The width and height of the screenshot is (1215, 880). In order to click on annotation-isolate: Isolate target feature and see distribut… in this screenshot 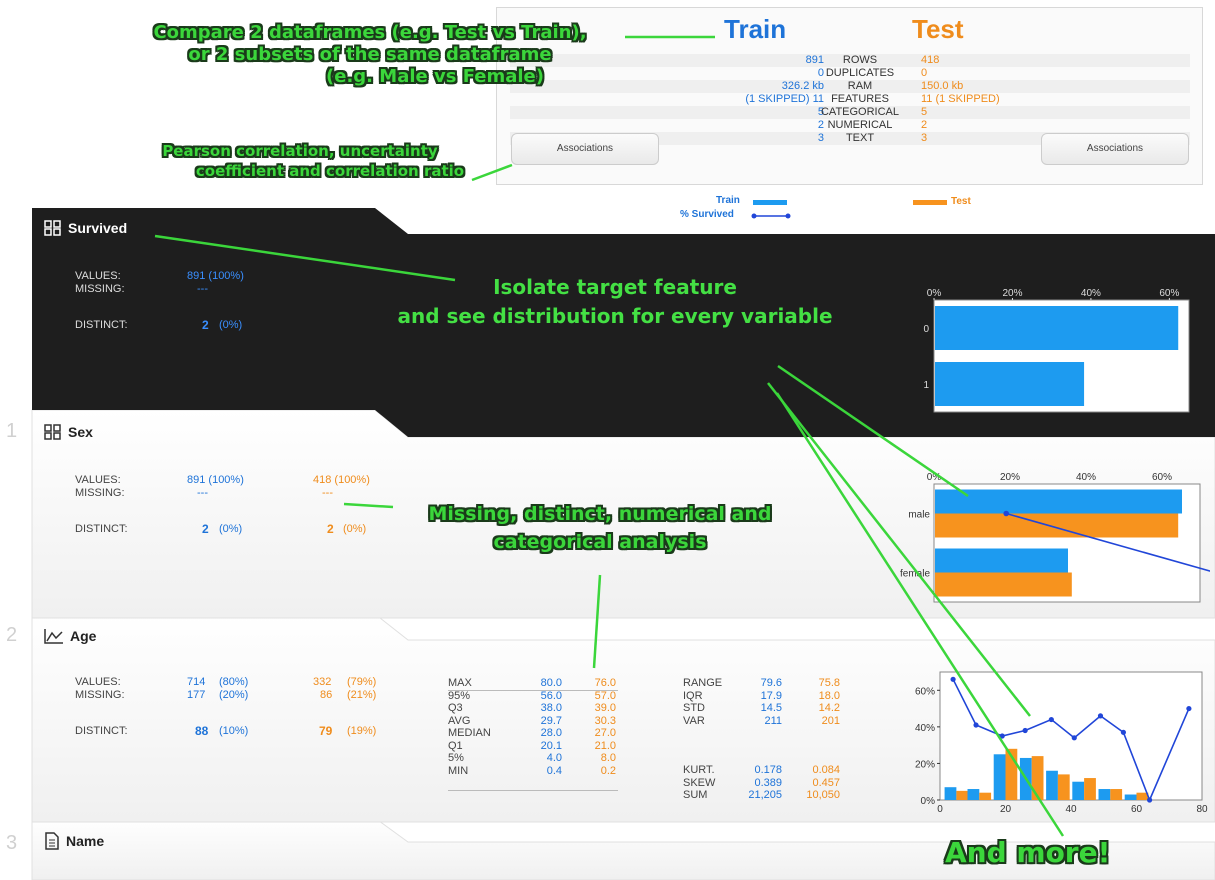, I will do `click(615, 301)`.